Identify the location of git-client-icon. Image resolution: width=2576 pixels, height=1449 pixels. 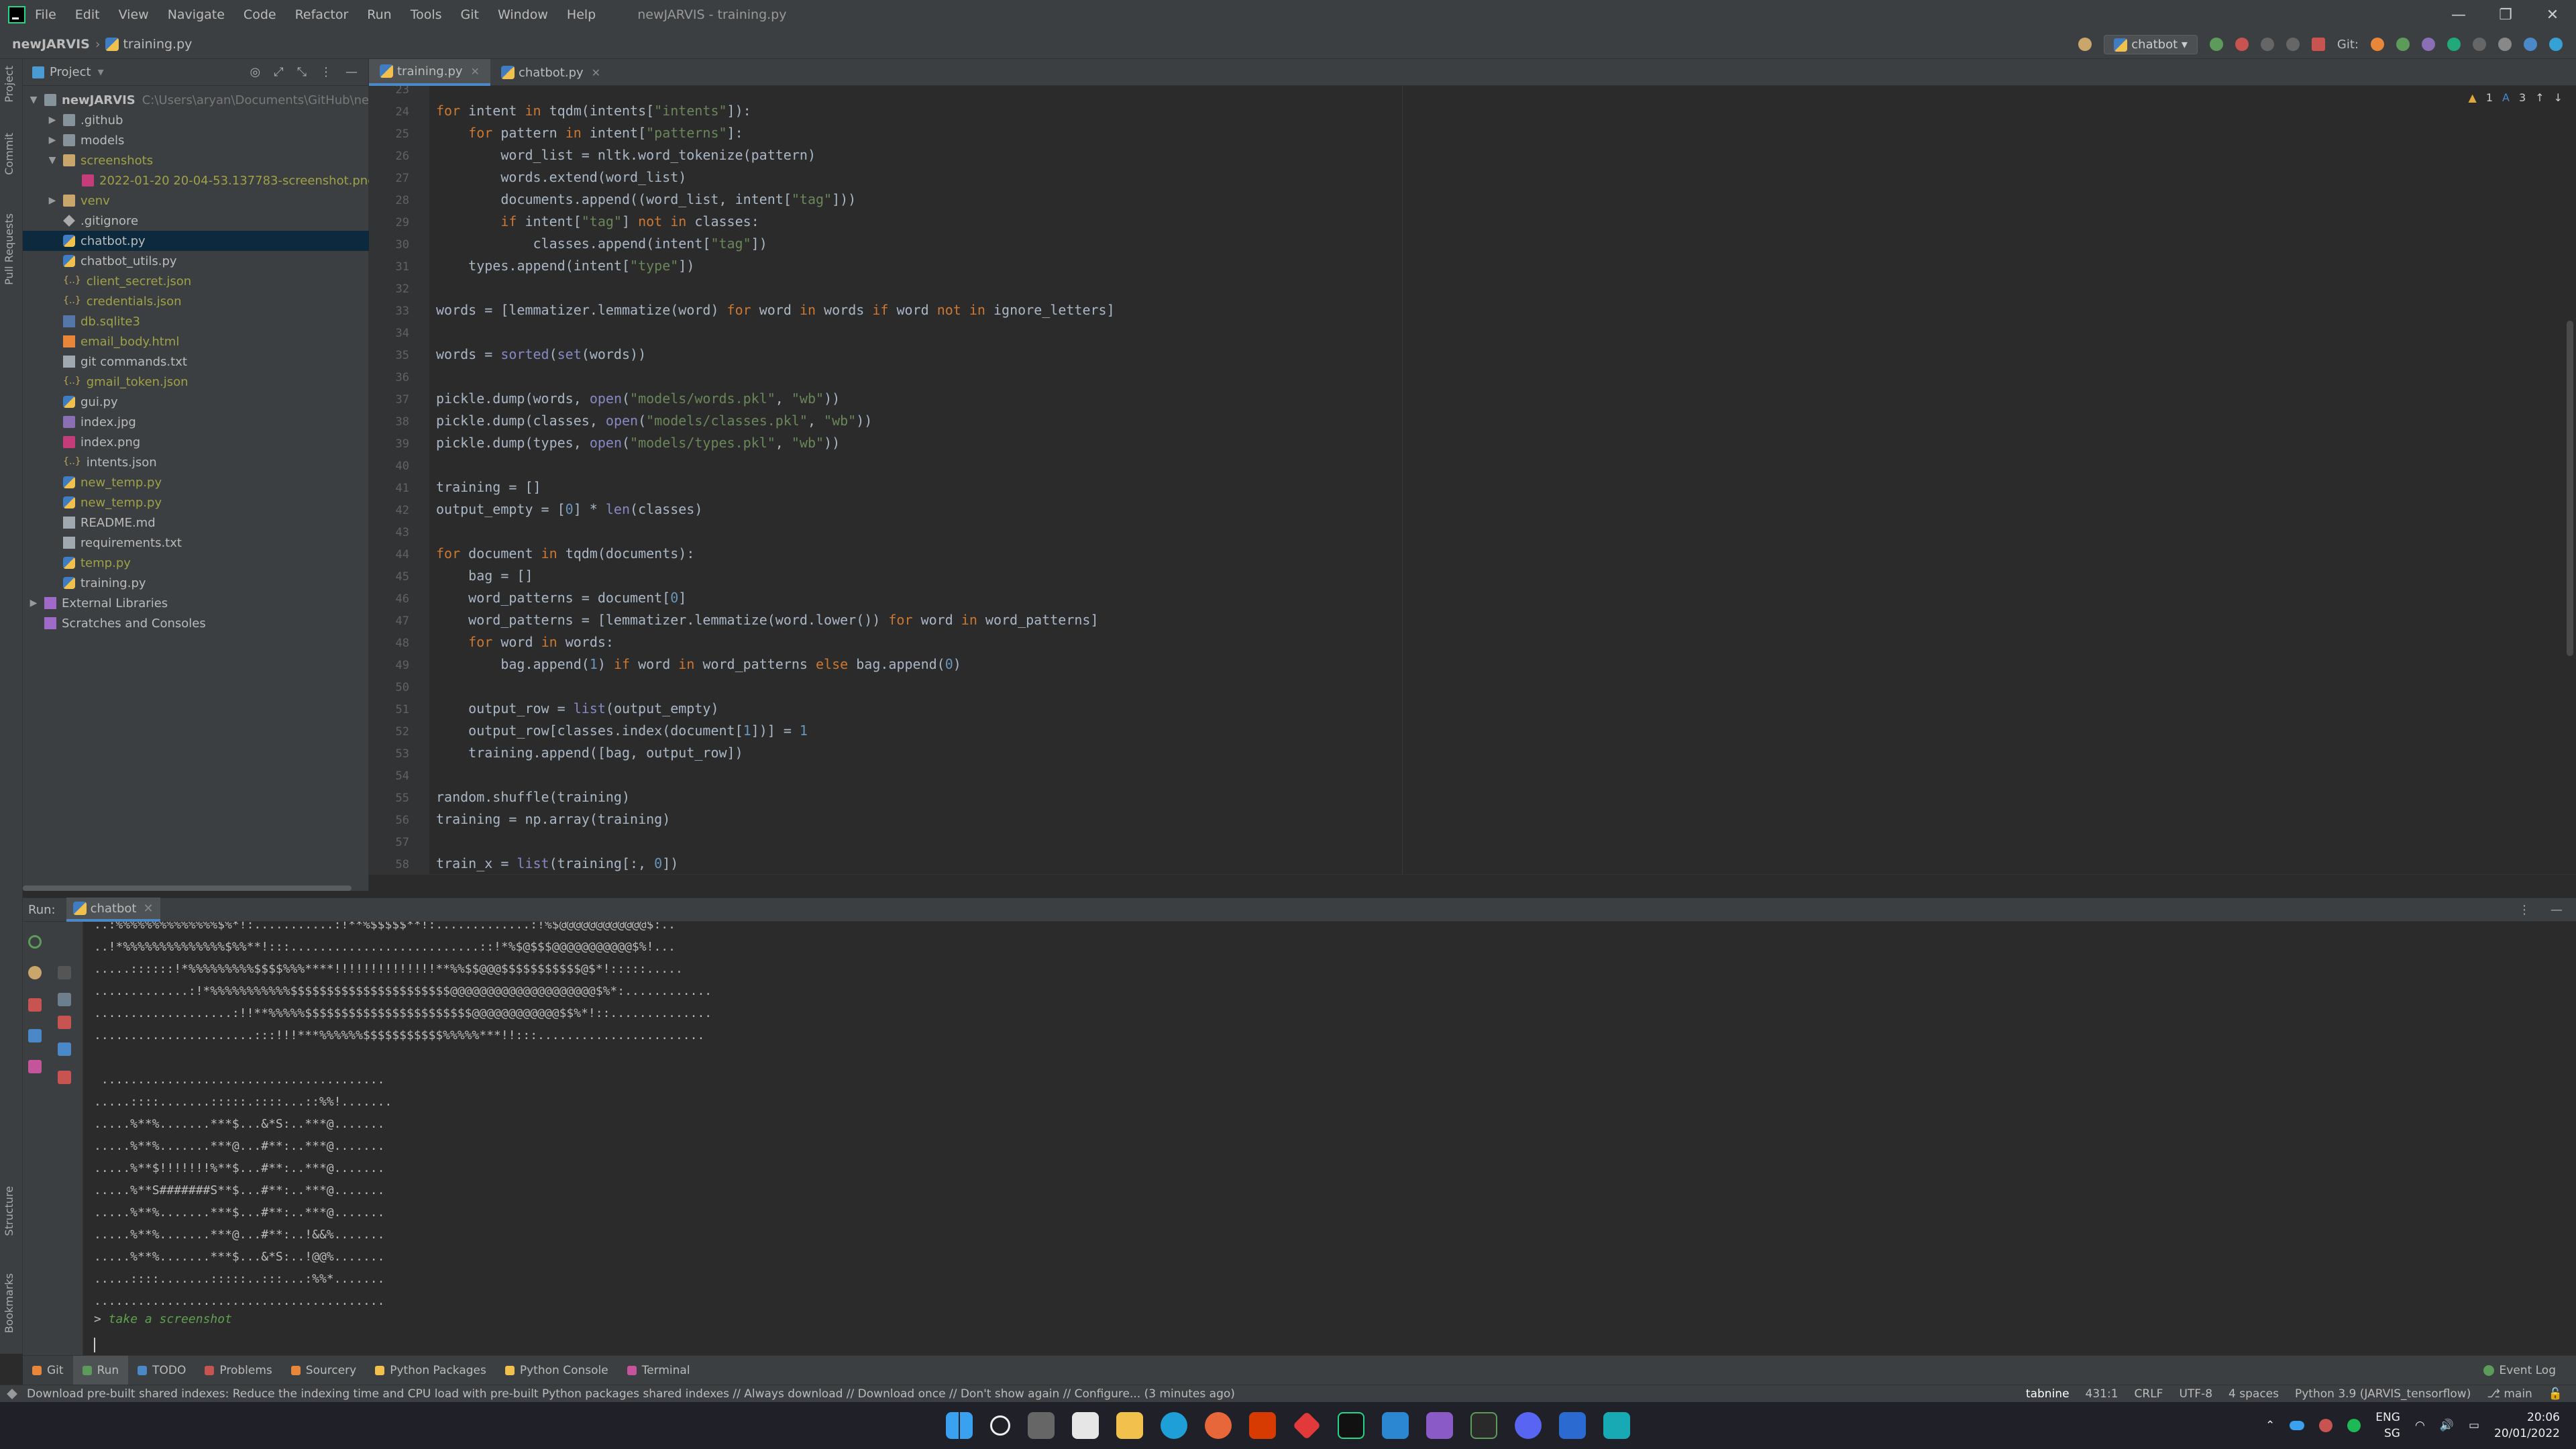
(1307, 1425).